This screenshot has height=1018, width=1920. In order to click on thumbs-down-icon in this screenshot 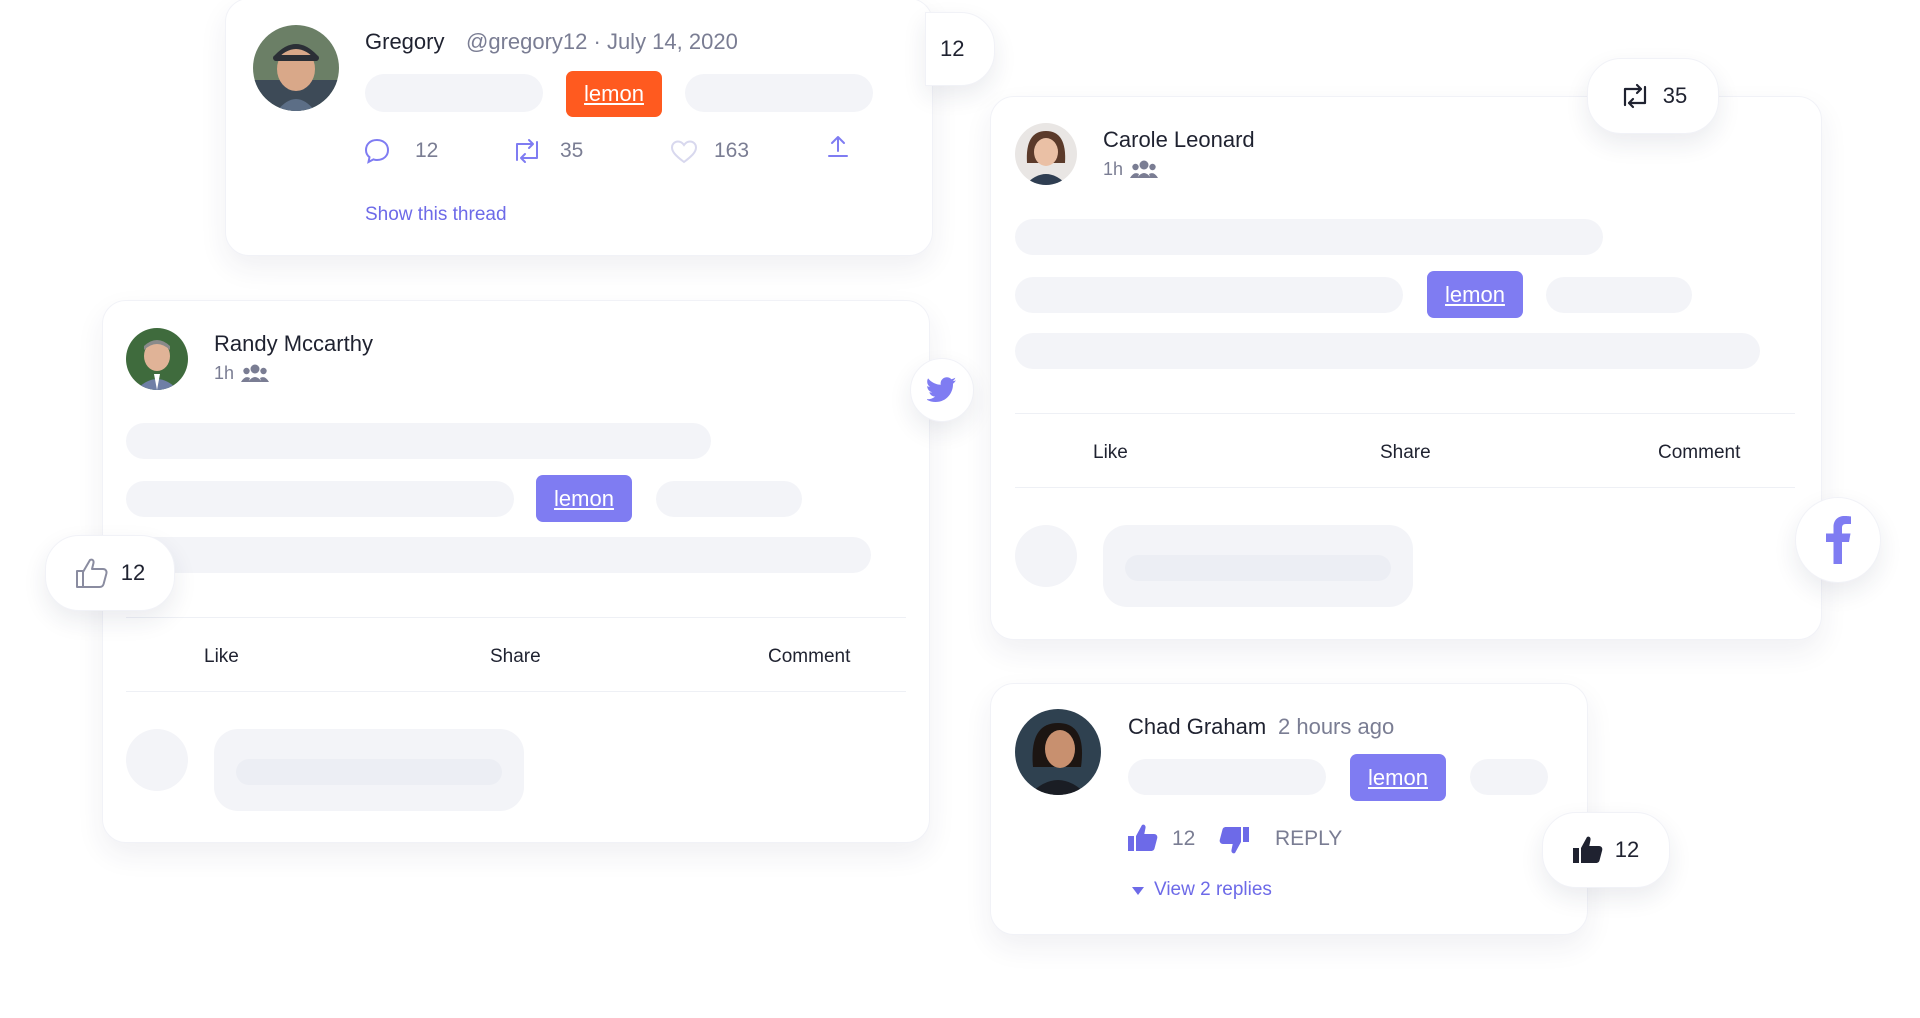, I will do `click(1234, 840)`.